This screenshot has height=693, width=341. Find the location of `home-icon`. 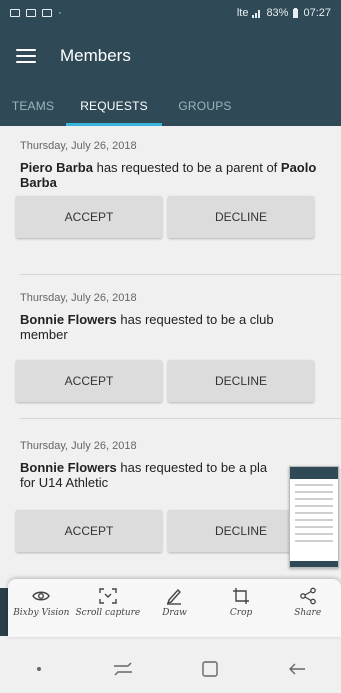

home-icon is located at coordinates (210, 669).